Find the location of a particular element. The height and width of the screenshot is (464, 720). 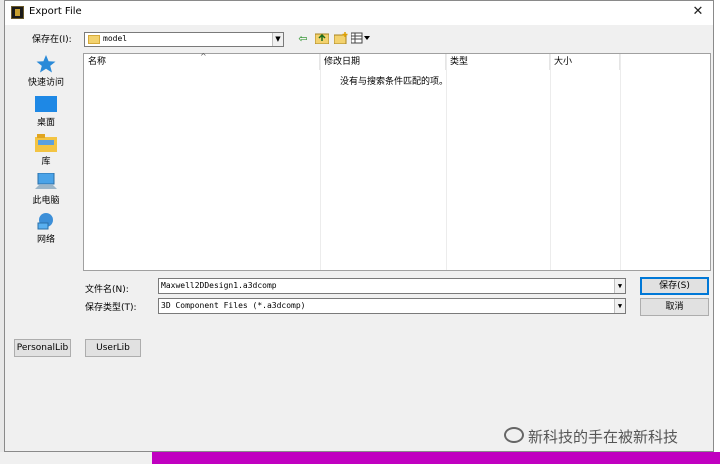

library-icon is located at coordinates (46, 143).